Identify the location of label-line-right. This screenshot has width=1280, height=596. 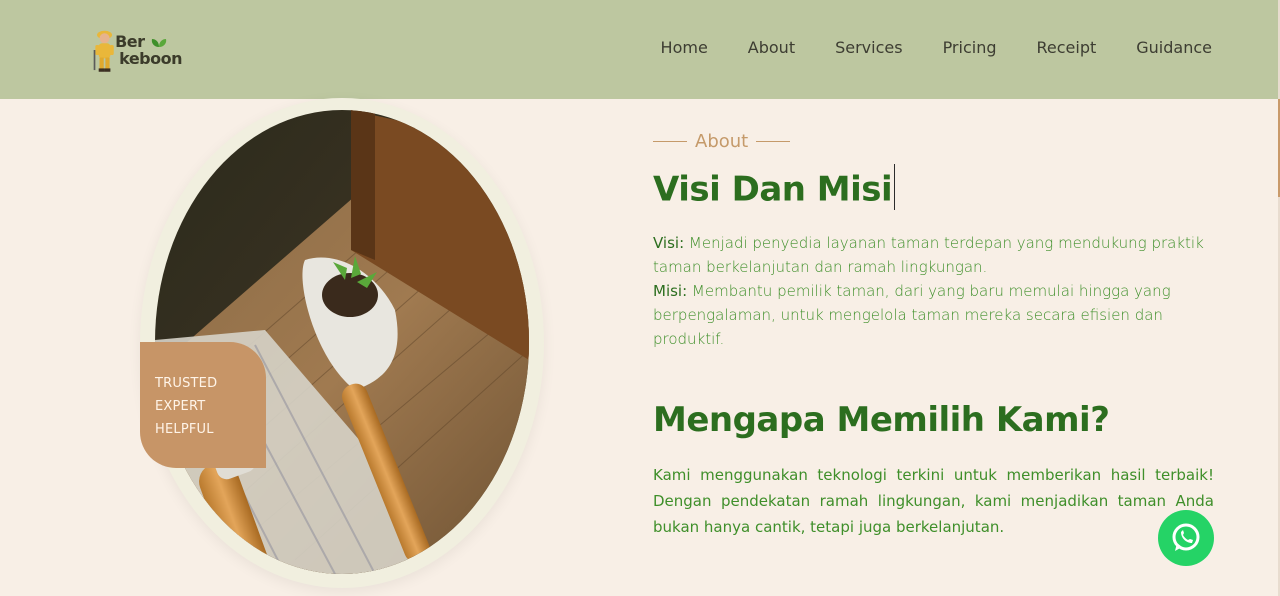
(773, 141).